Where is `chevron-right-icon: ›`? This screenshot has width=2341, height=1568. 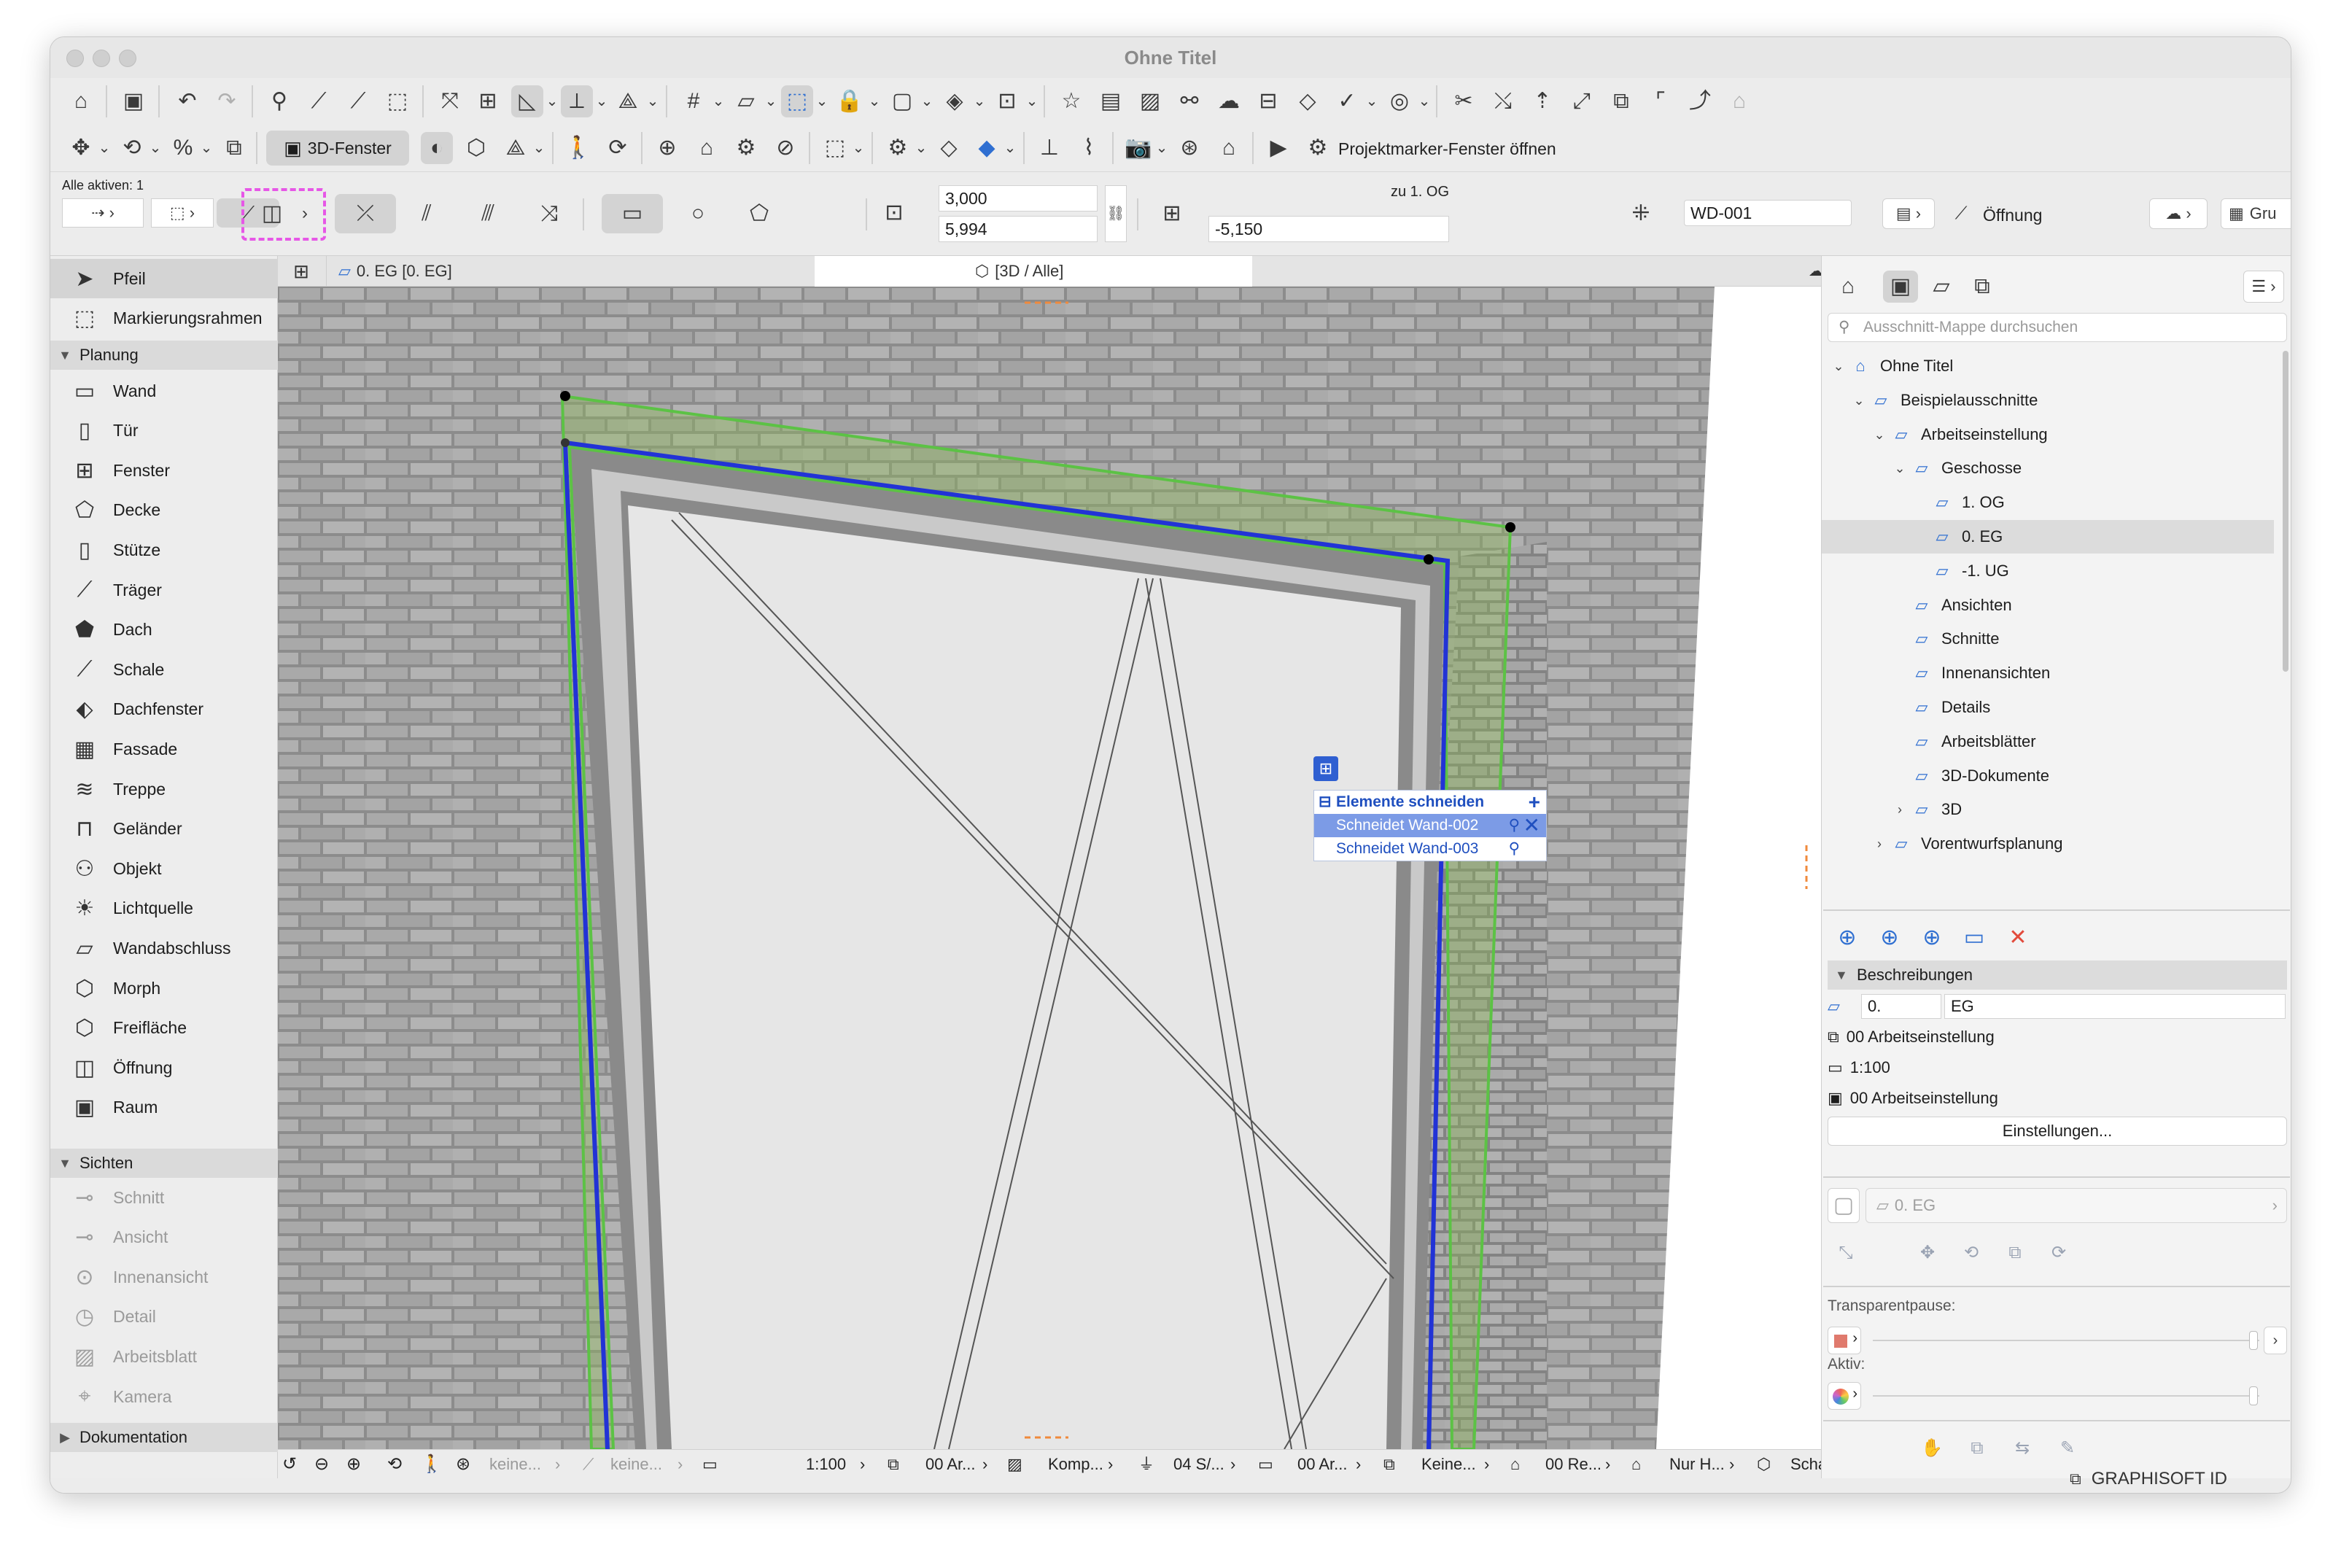 chevron-right-icon: › is located at coordinates (2275, 1340).